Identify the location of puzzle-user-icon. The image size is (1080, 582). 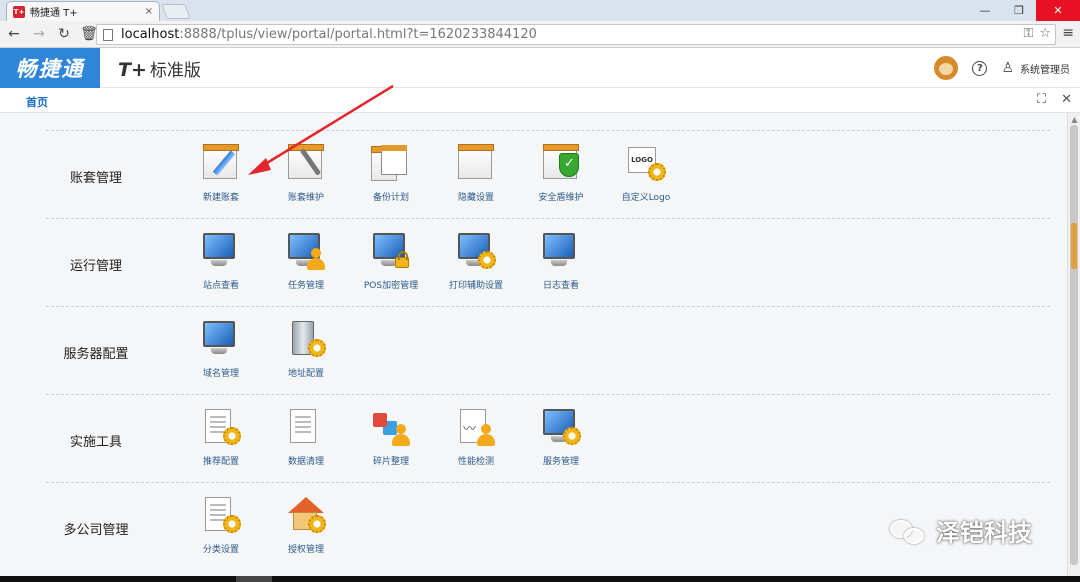
(391, 427).